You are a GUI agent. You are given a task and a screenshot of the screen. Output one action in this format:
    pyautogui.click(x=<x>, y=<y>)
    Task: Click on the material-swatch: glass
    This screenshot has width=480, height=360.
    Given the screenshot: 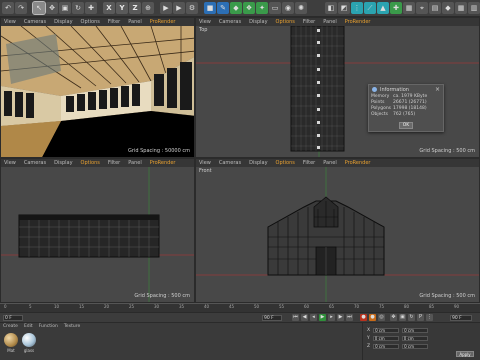 What is the action you would take?
    pyautogui.click(x=29, y=343)
    